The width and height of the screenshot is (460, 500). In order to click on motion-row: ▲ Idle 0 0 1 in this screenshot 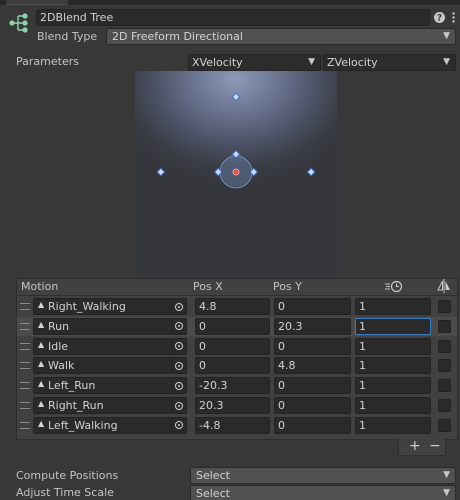, I will do `click(237, 346)`.